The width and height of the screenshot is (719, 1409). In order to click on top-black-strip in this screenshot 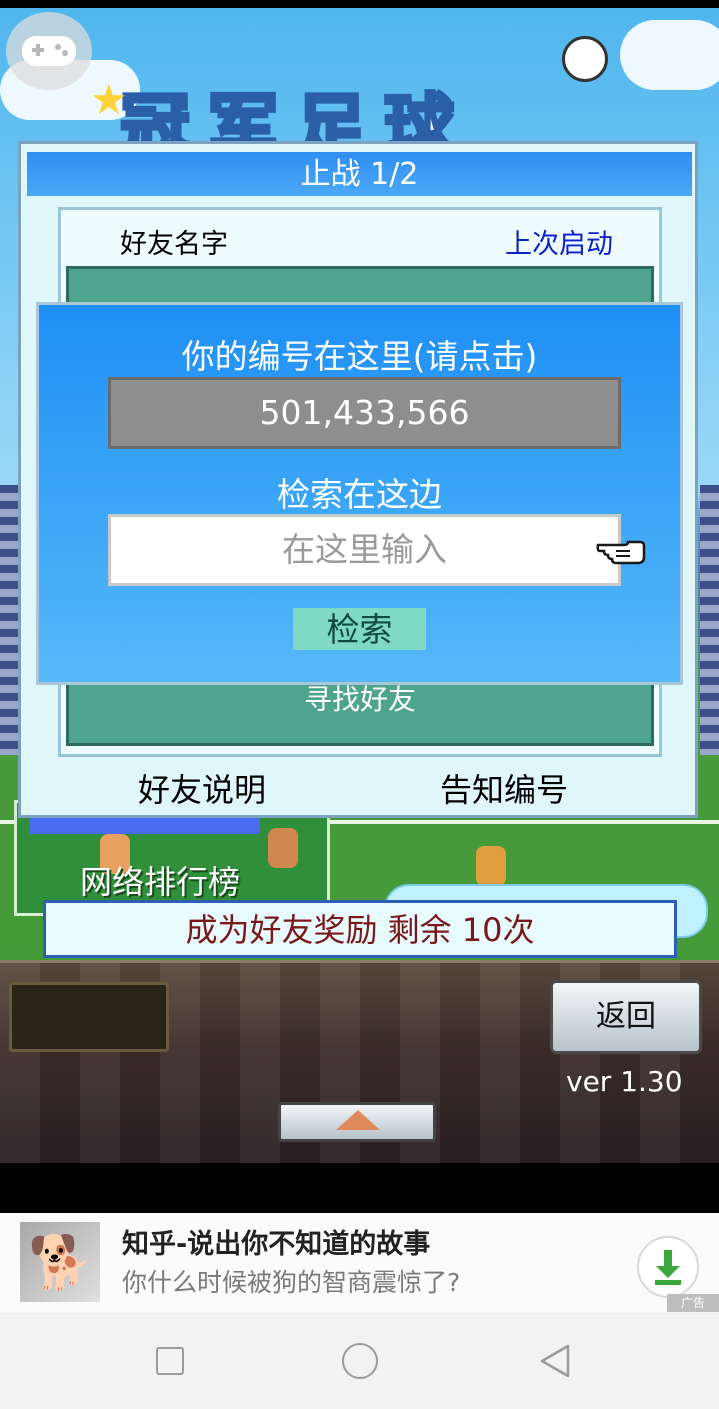, I will do `click(359, 4)`.